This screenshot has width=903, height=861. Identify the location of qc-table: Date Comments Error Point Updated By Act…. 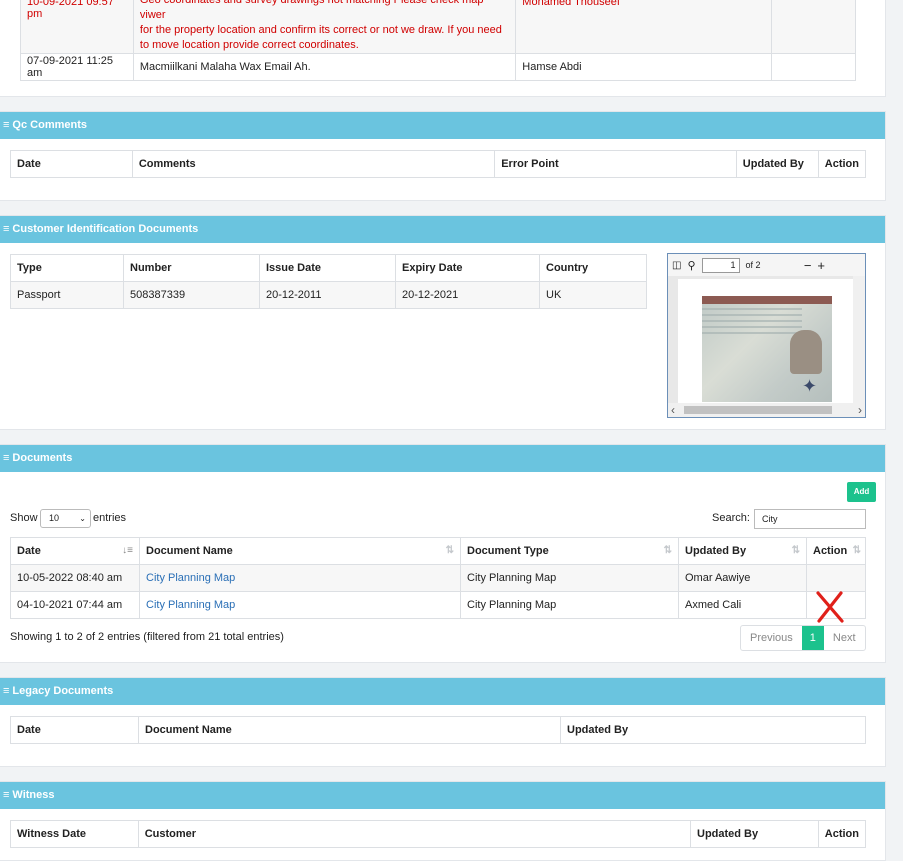
(438, 164).